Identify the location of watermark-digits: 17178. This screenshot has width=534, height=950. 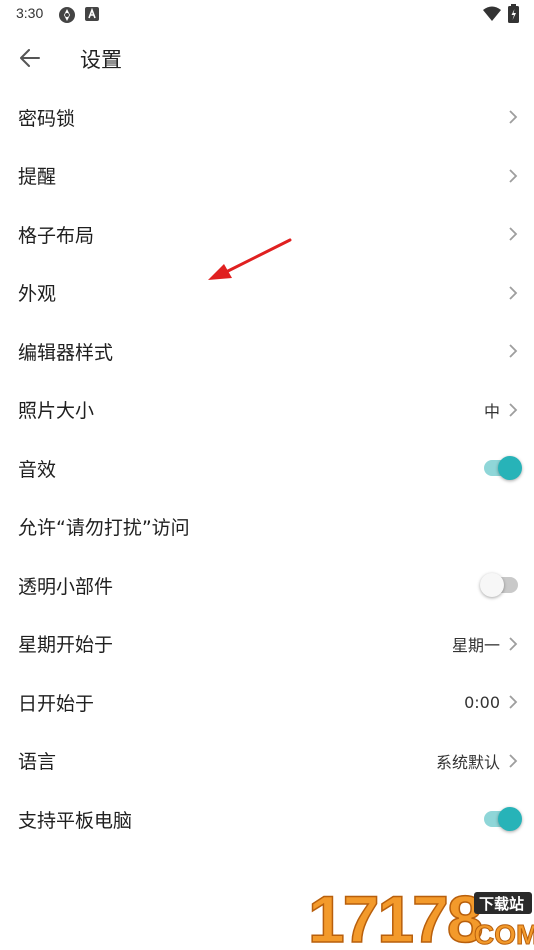
(395, 916).